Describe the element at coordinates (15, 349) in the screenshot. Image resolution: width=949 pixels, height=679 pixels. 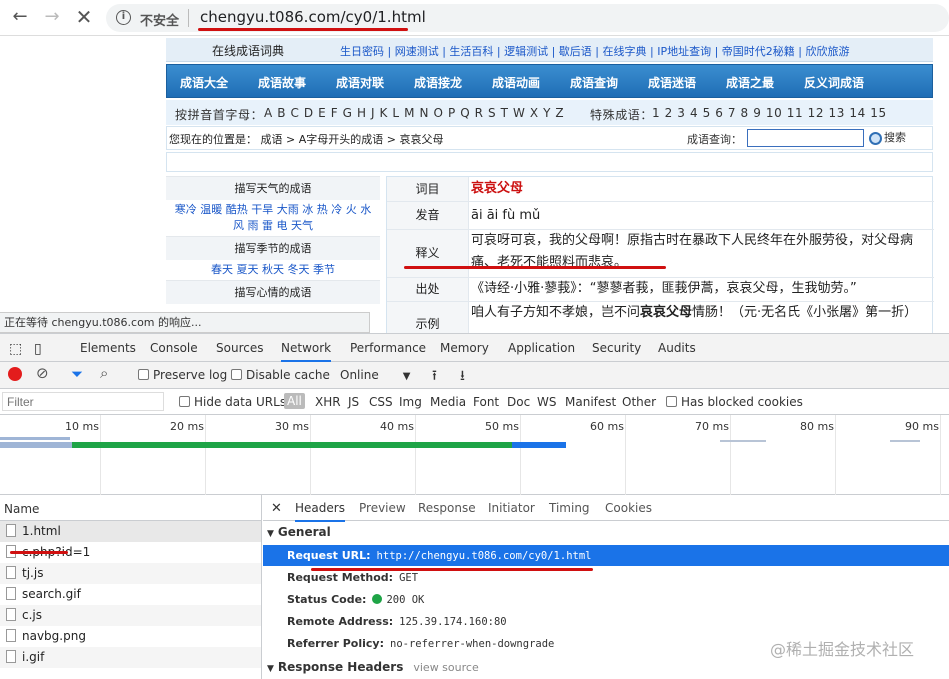
I see `inspect-element-icon: ⬚` at that location.